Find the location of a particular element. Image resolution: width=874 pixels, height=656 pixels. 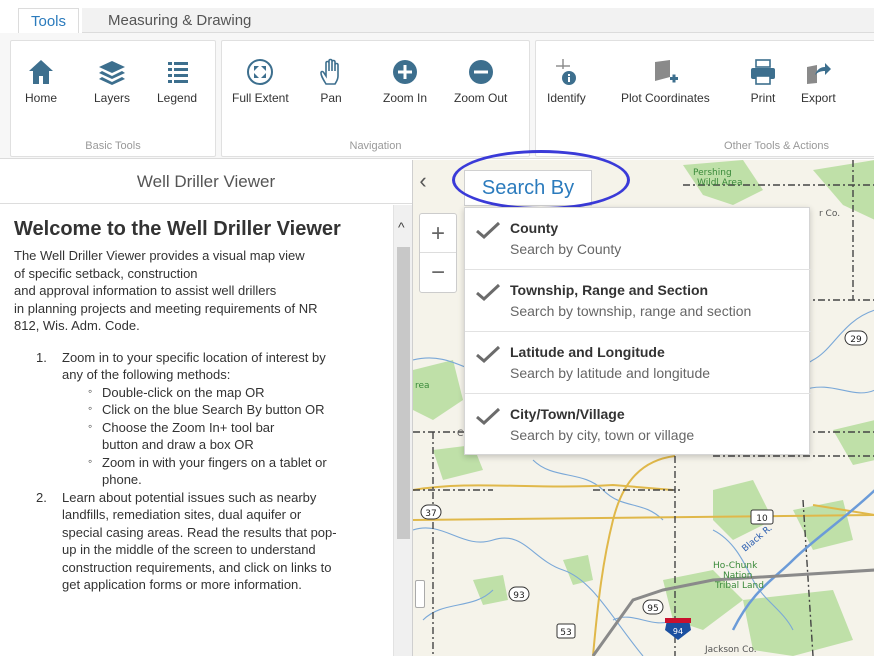

zoom-in-button: Zoom In is located at coordinates (405, 81).